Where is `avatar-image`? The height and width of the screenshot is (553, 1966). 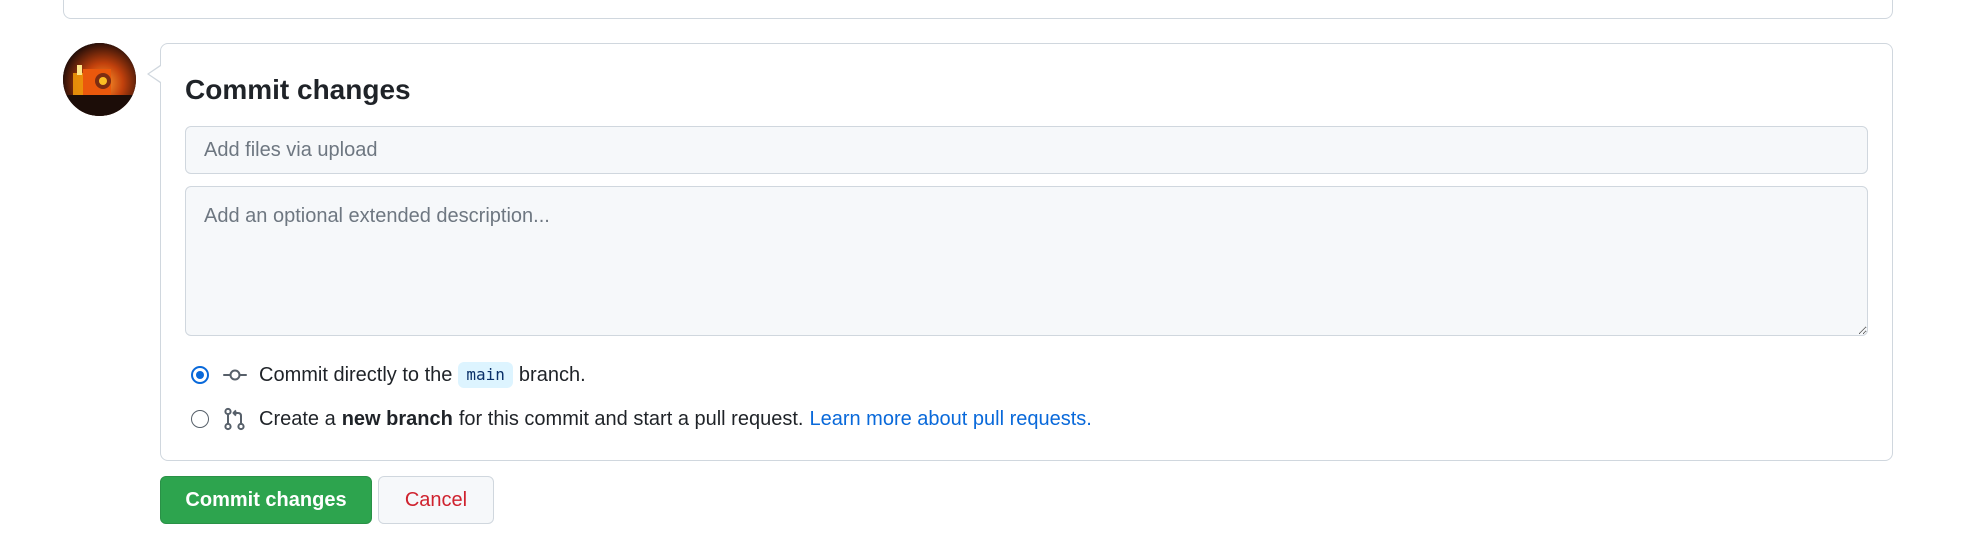
avatar-image is located at coordinates (99, 79).